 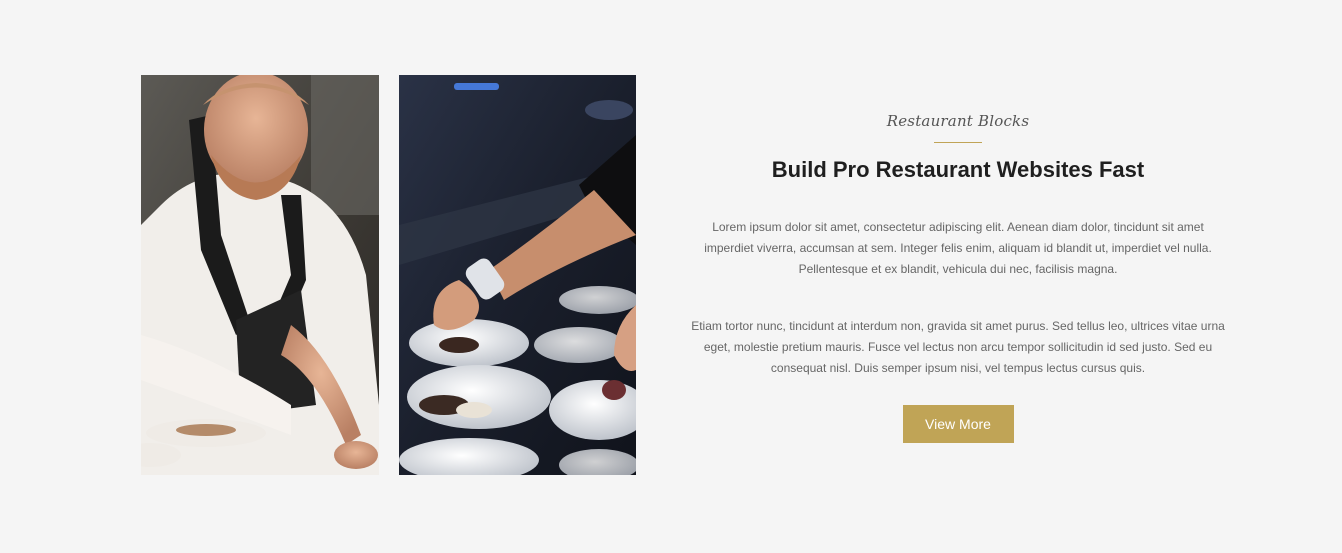 I want to click on view-more-button: View More, so click(x=958, y=424).